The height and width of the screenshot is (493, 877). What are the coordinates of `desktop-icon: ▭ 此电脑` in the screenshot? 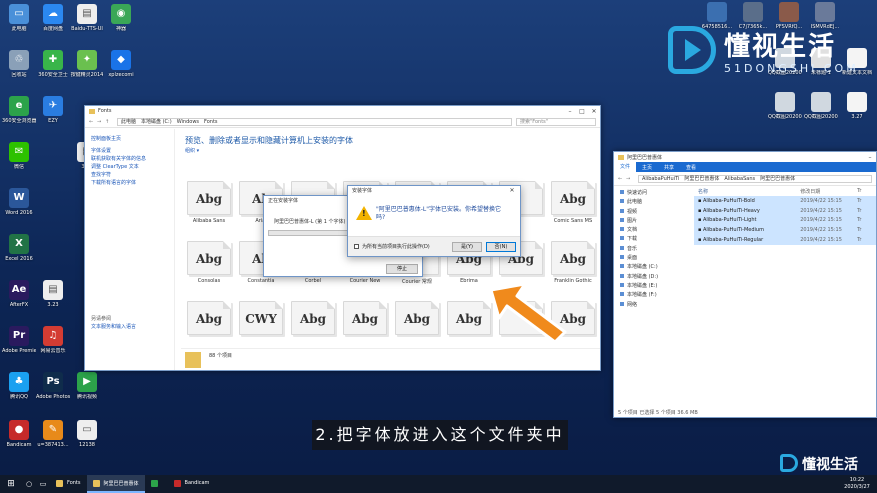 It's located at (19, 24).